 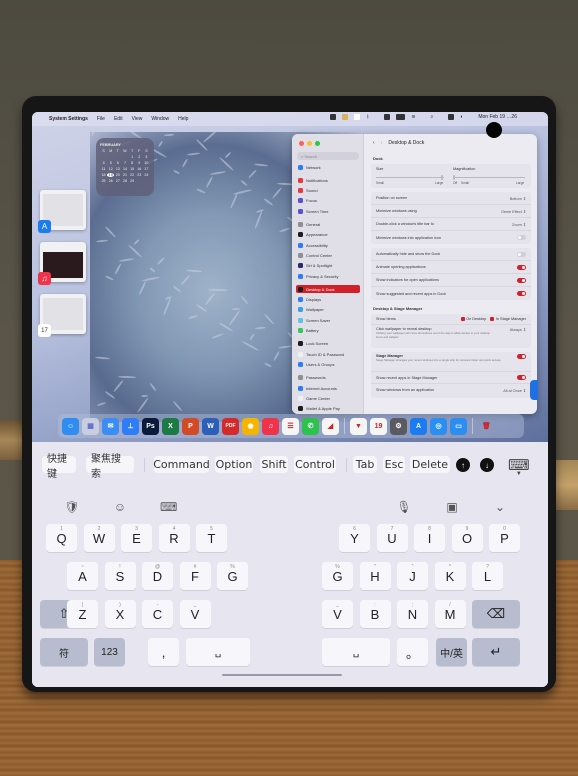 I want to click on sidebar-item-users-groups: Users & Groups, so click(x=328, y=364).